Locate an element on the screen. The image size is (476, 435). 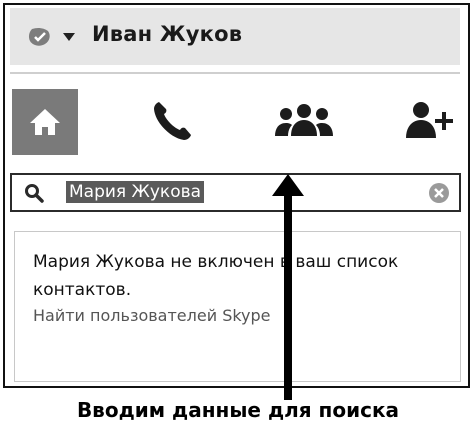
home-icon is located at coordinates (45, 122).